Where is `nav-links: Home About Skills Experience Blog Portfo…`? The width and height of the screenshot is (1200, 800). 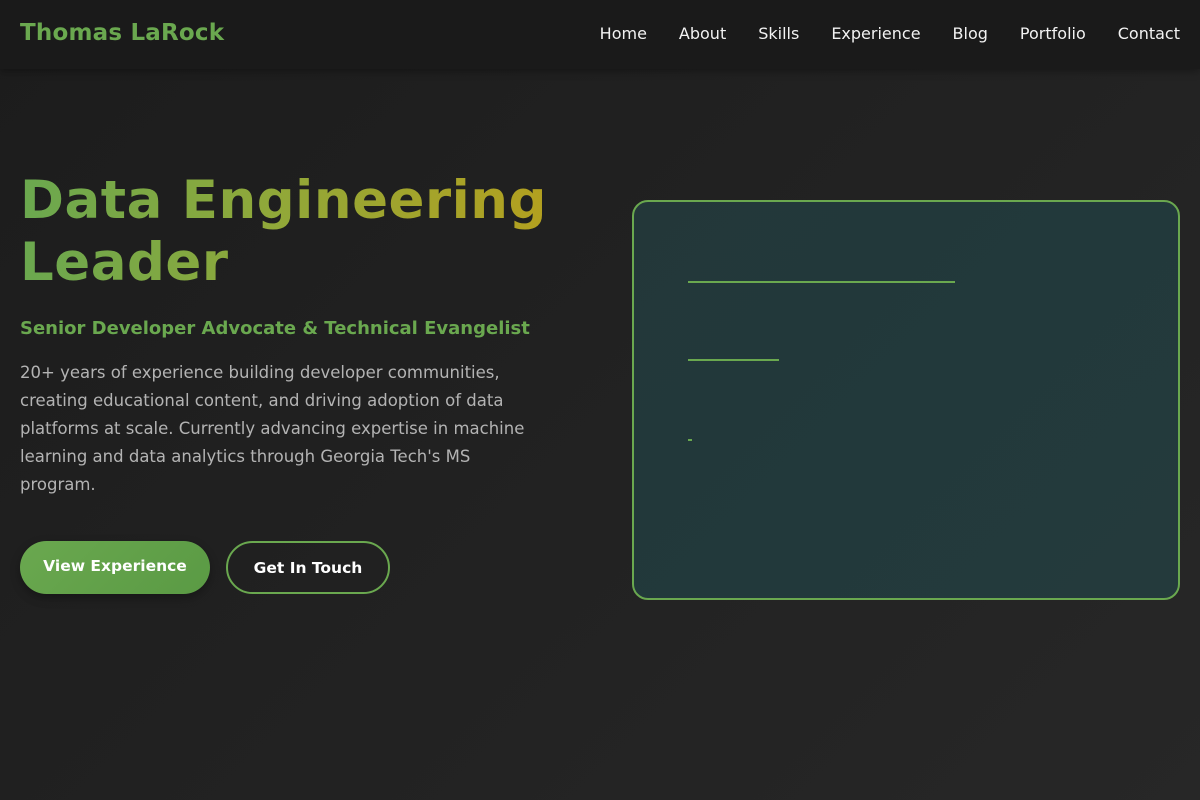
nav-links: Home About Skills Experience Blog Portfo… is located at coordinates (890, 33).